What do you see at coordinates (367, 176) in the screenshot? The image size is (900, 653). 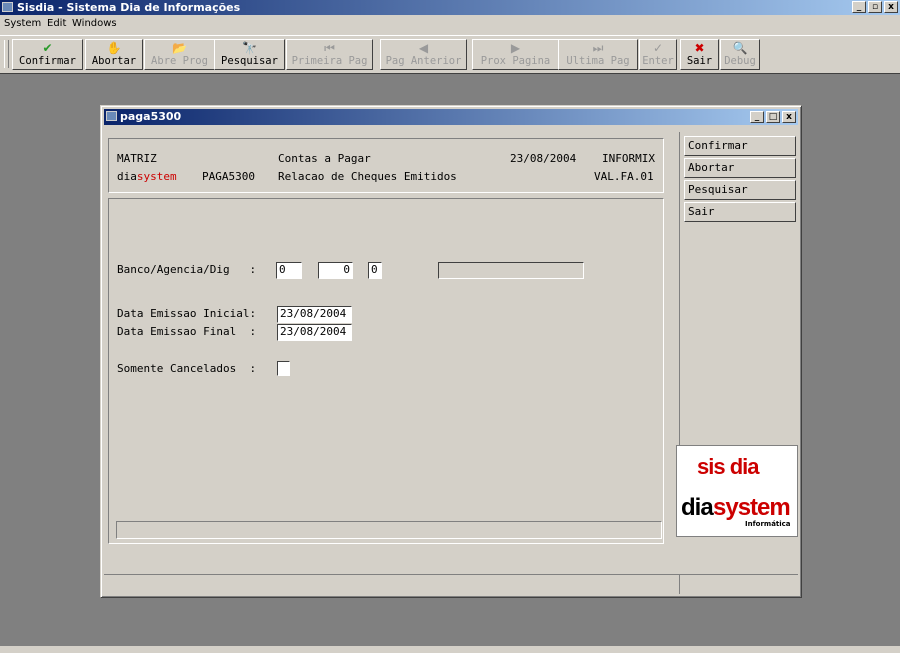 I see `report-title: Relacao de Cheques Emitidos` at bounding box center [367, 176].